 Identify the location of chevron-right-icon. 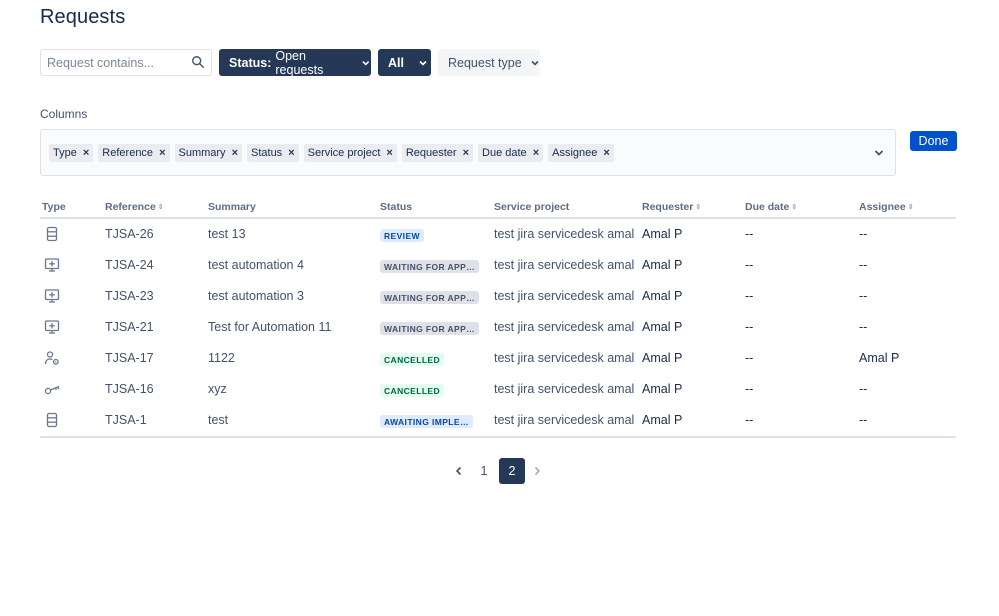
(537, 471).